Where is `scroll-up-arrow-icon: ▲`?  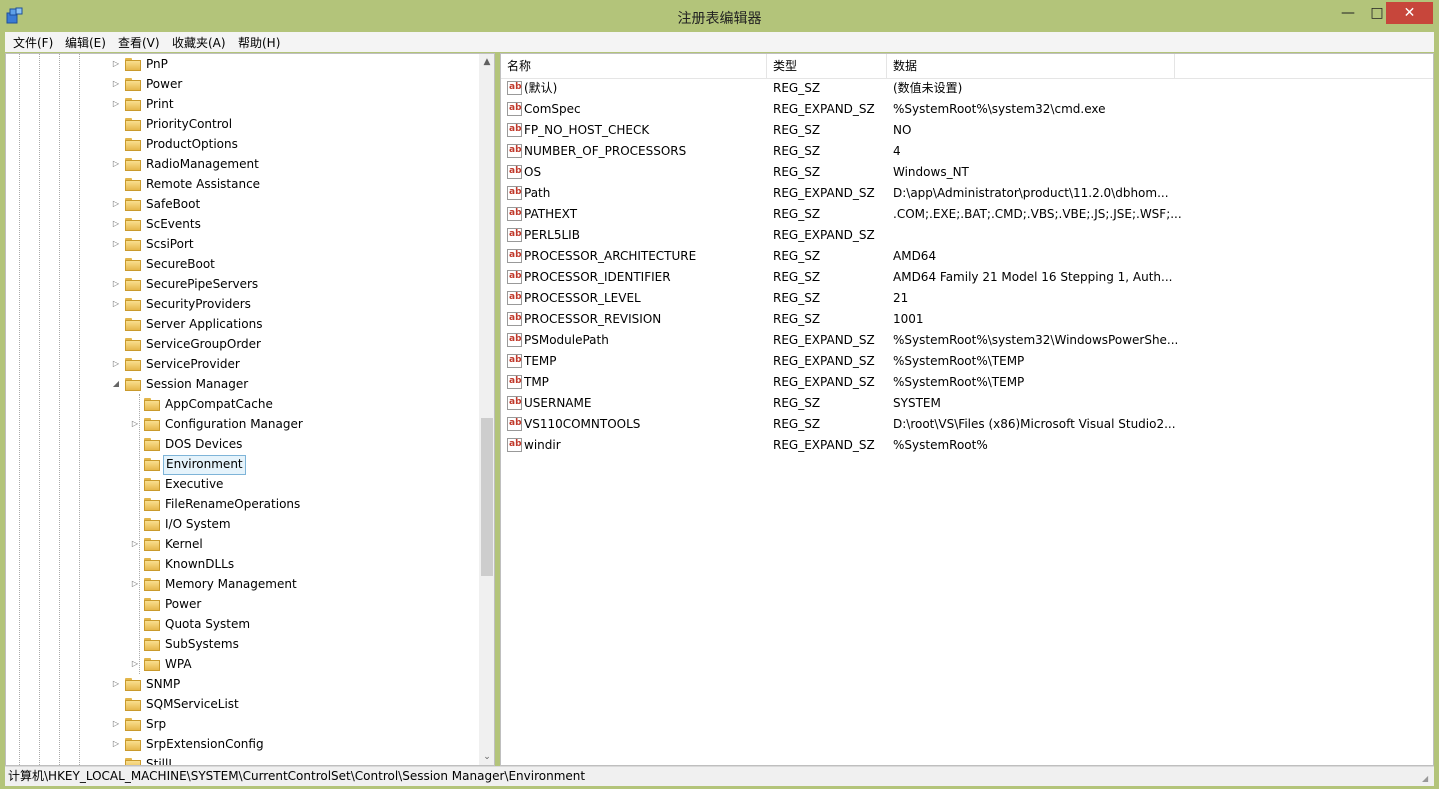 scroll-up-arrow-icon: ▲ is located at coordinates (486, 62).